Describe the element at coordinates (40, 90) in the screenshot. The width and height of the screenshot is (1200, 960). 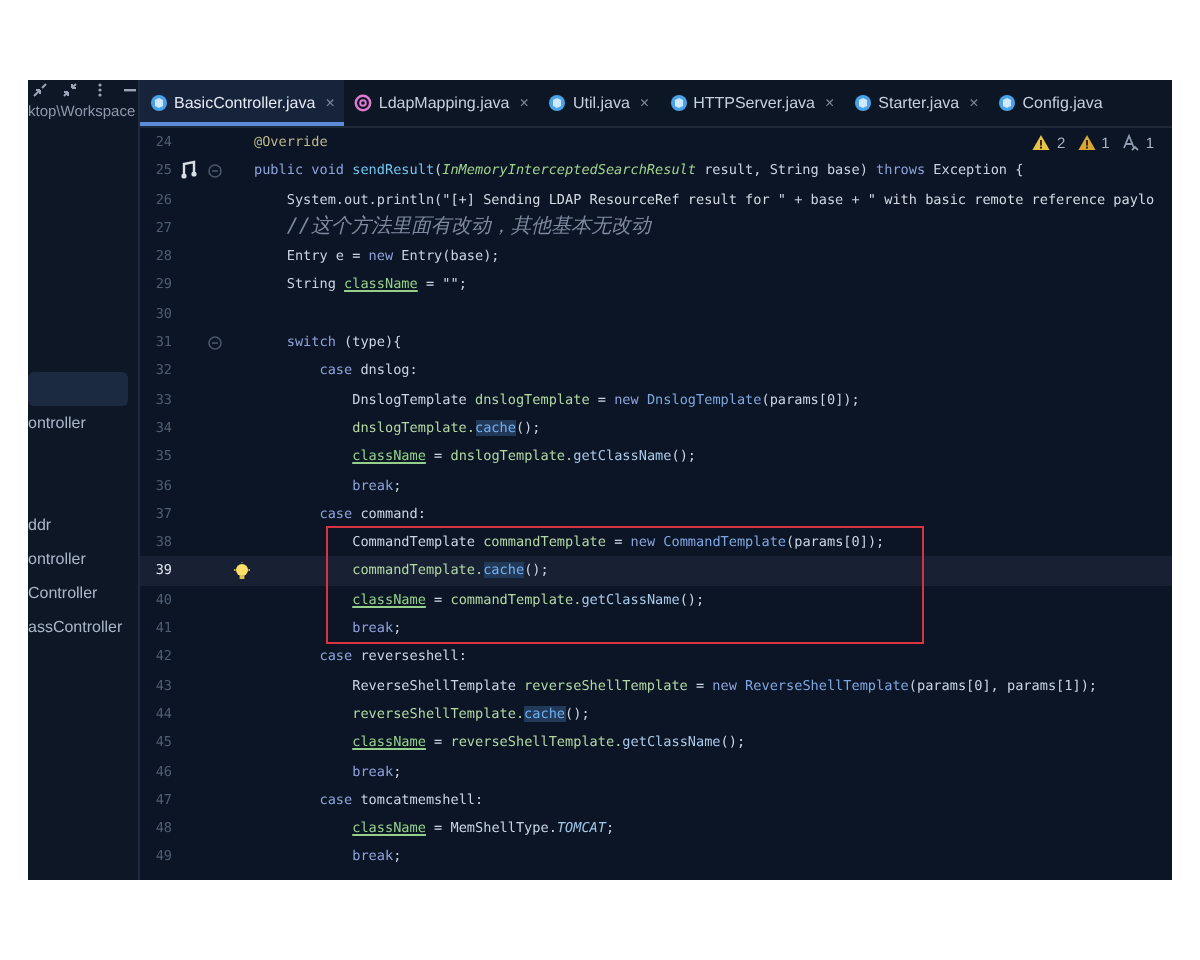
I see `expand-icon` at that location.